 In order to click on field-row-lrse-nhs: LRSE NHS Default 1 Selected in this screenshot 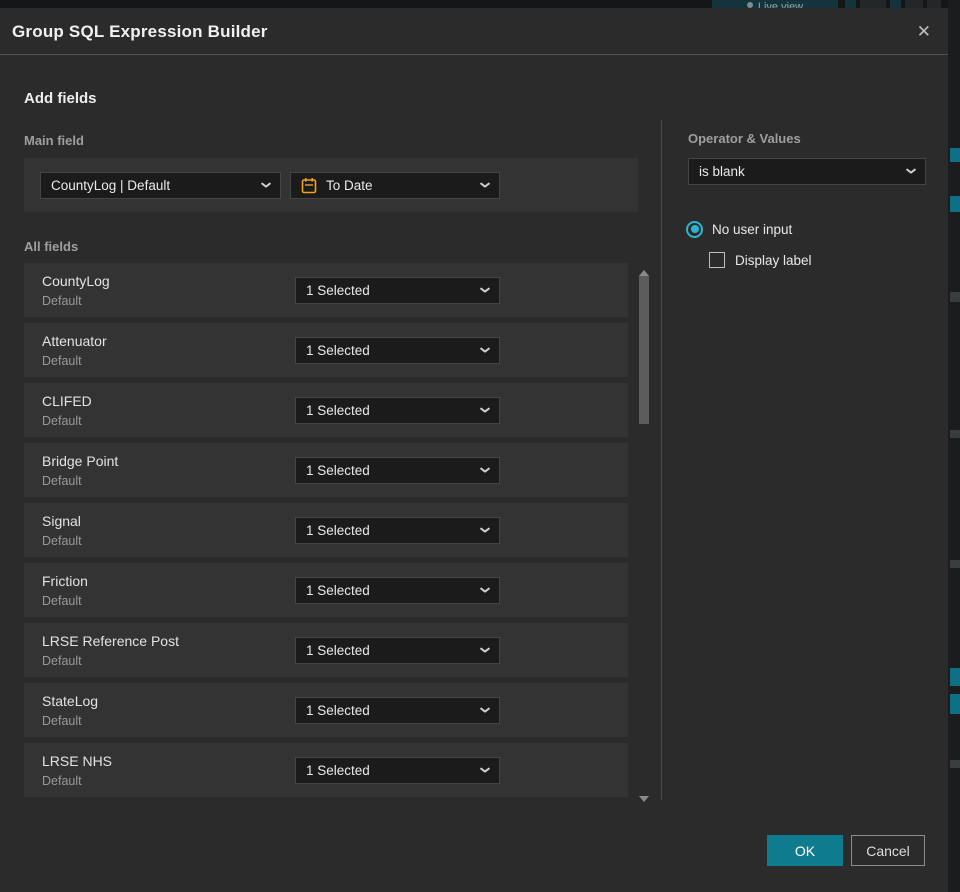, I will do `click(326, 770)`.